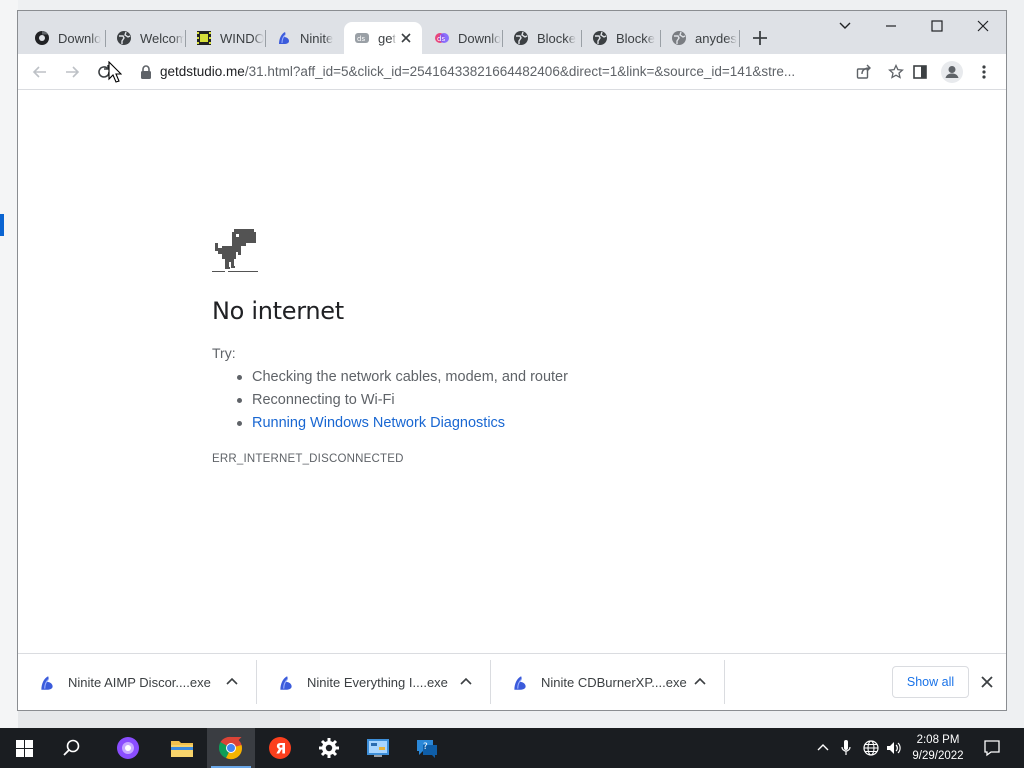  Describe the element at coordinates (402, 425) in the screenshot. I see `network-diagnostics-link: Running Windows Network Diagnostics` at that location.